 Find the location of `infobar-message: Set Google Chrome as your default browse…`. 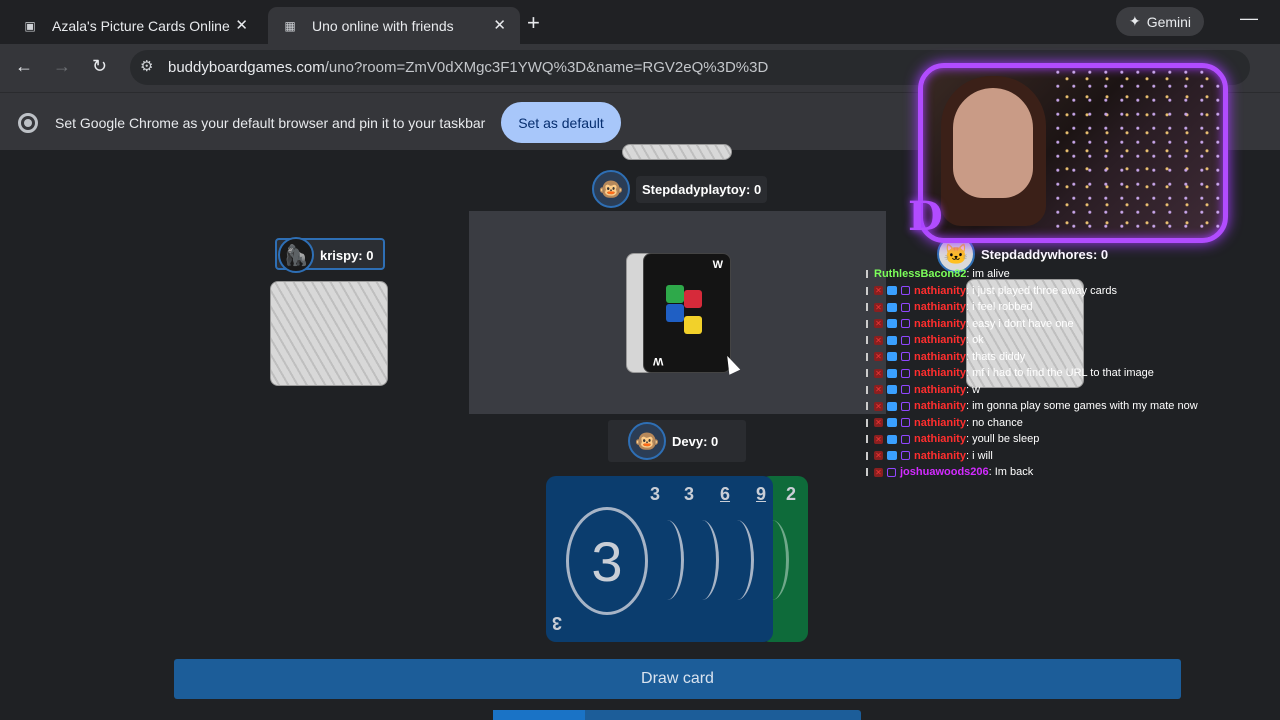

infobar-message: Set Google Chrome as your default browse… is located at coordinates (270, 123).